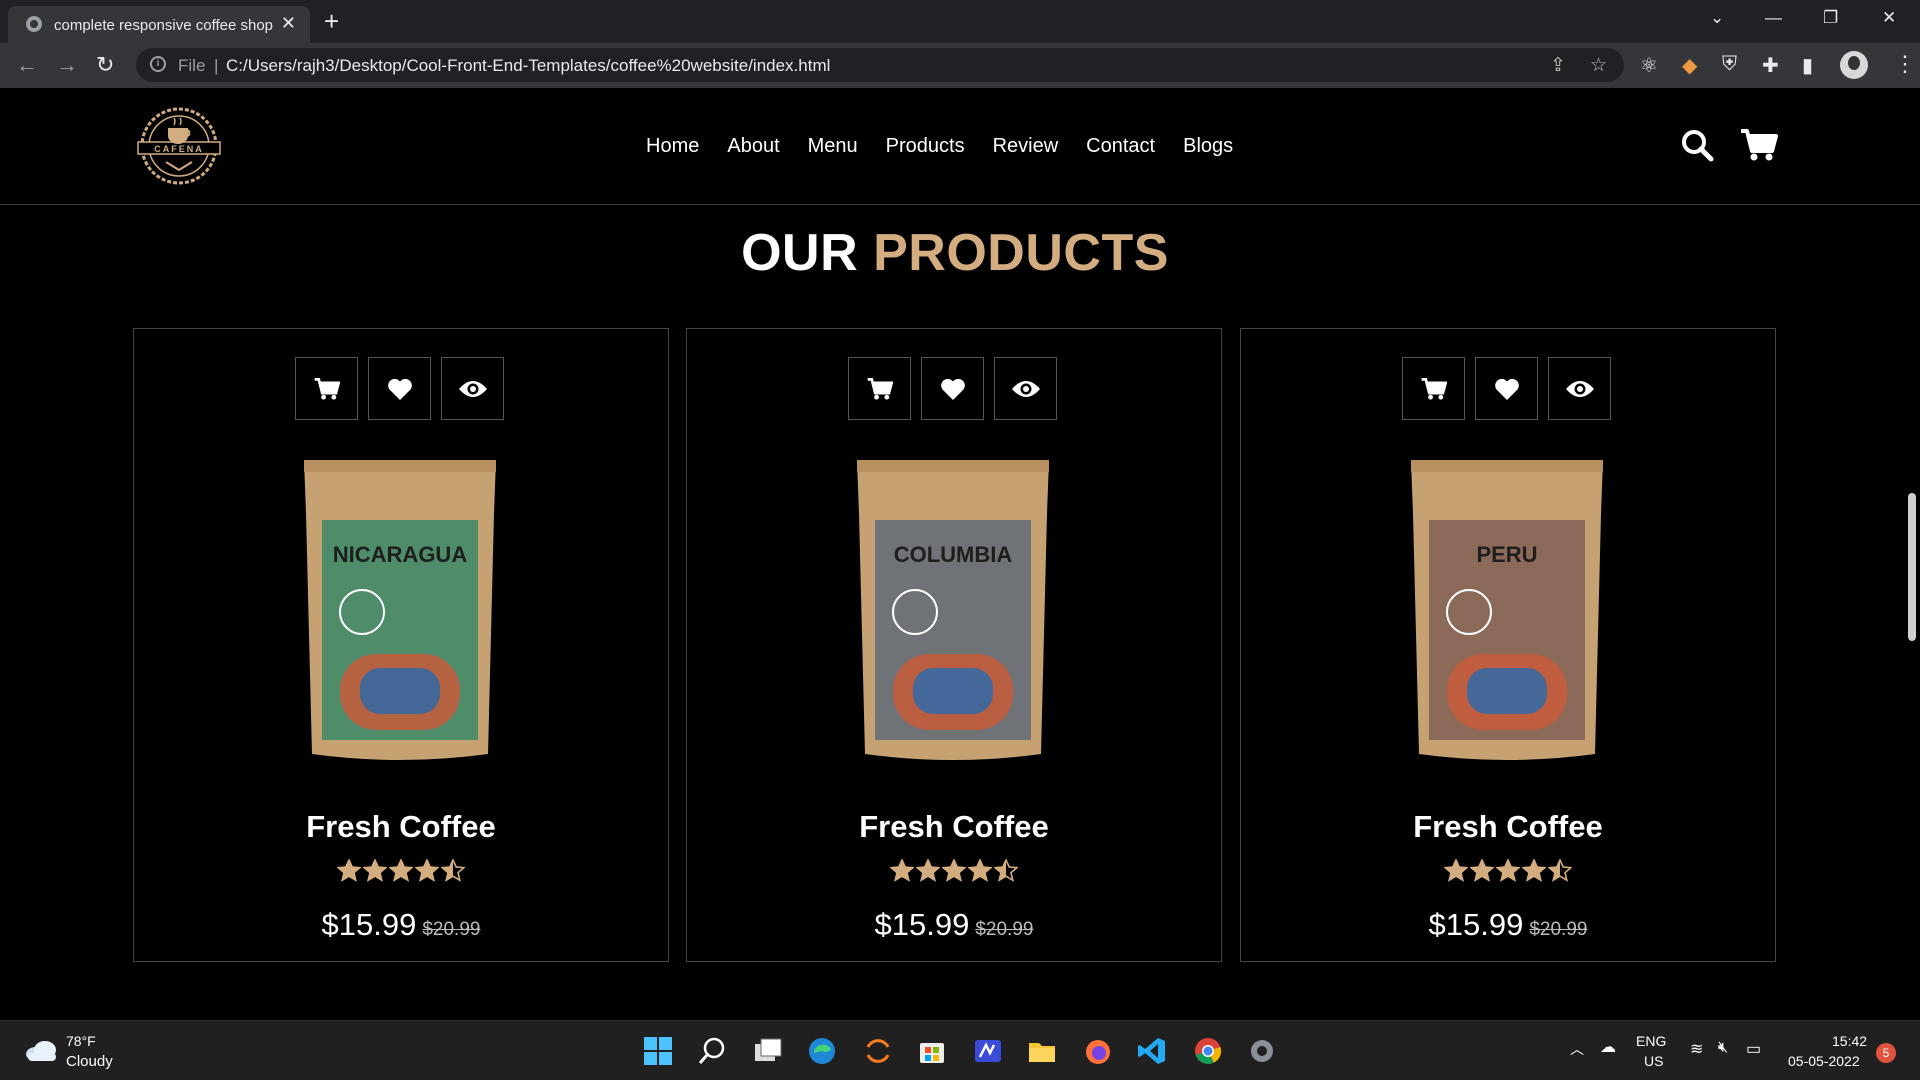  Describe the element at coordinates (955, 253) in the screenshot. I see `section-title: OUR PRODUCTS` at that location.